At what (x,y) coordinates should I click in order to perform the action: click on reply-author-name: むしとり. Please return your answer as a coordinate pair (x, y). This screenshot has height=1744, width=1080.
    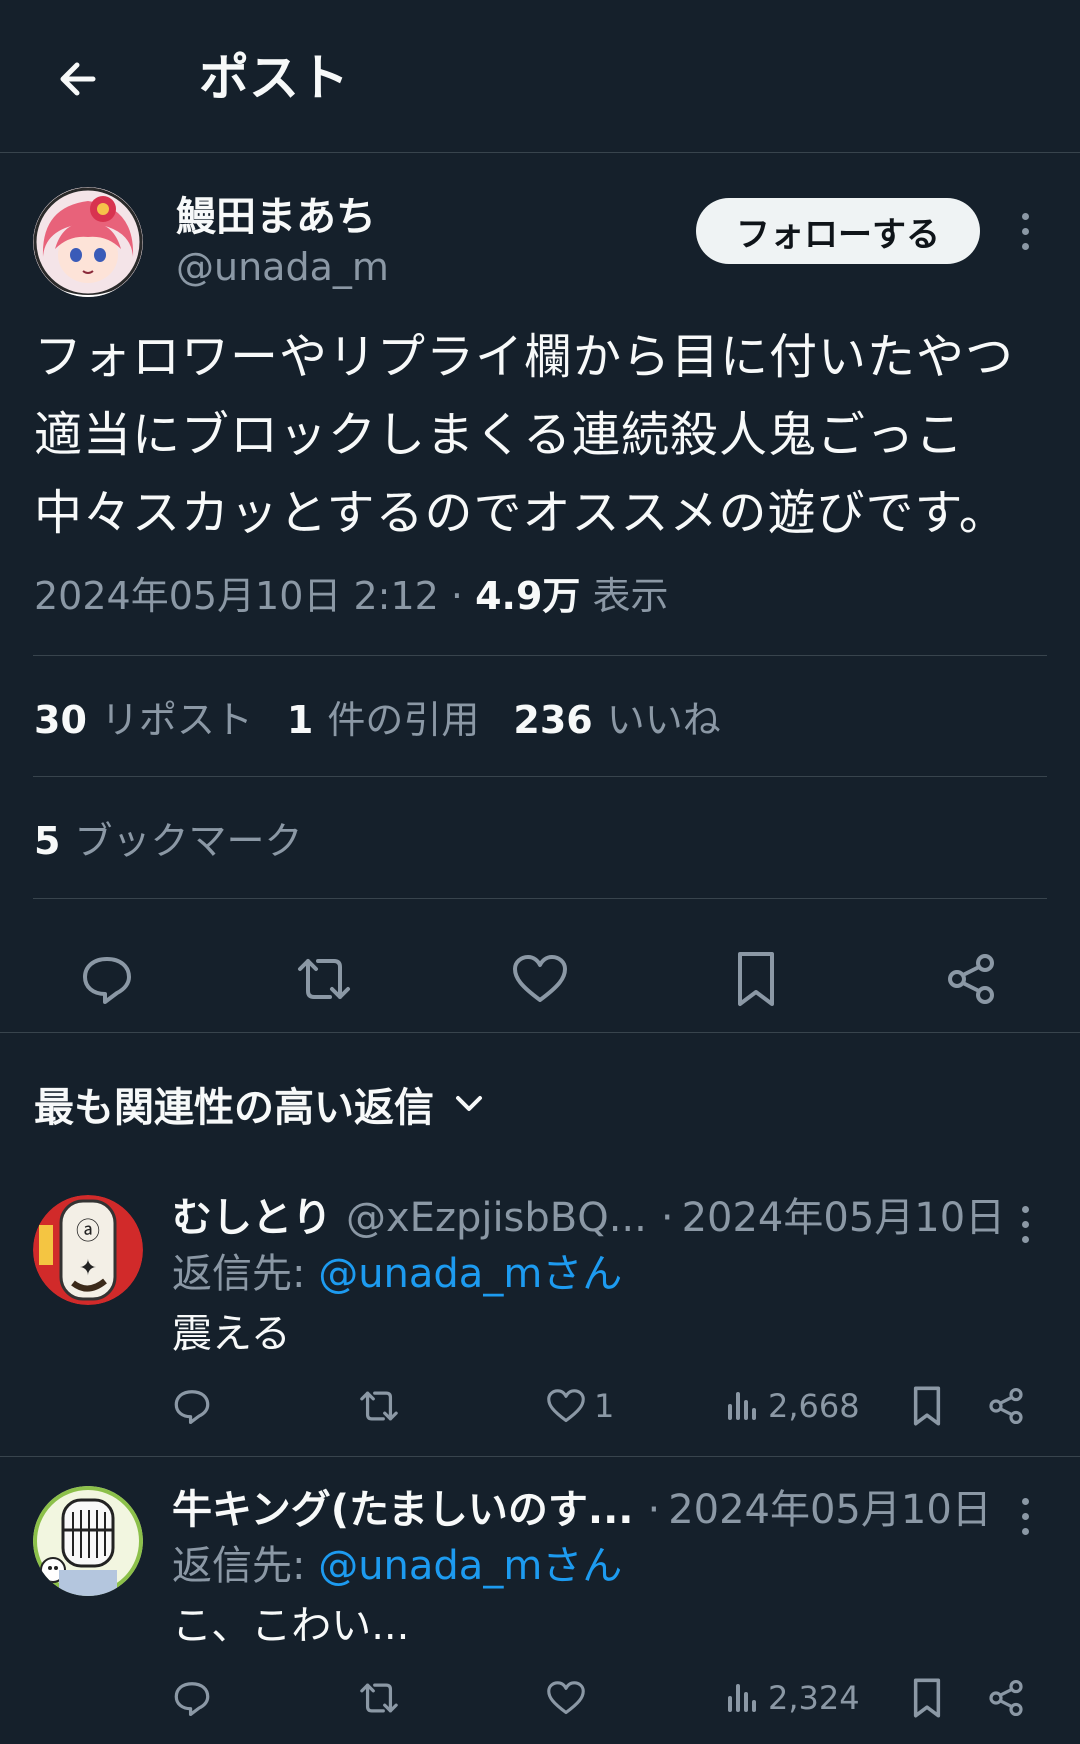
    Looking at the image, I should click on (252, 1218).